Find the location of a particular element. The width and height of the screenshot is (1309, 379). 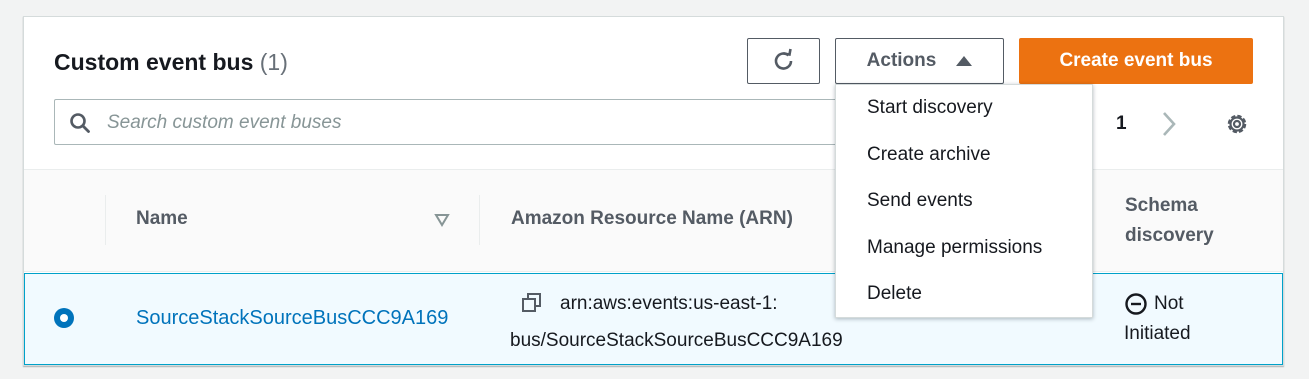

column-header-discovery: discovery is located at coordinates (1169, 235).